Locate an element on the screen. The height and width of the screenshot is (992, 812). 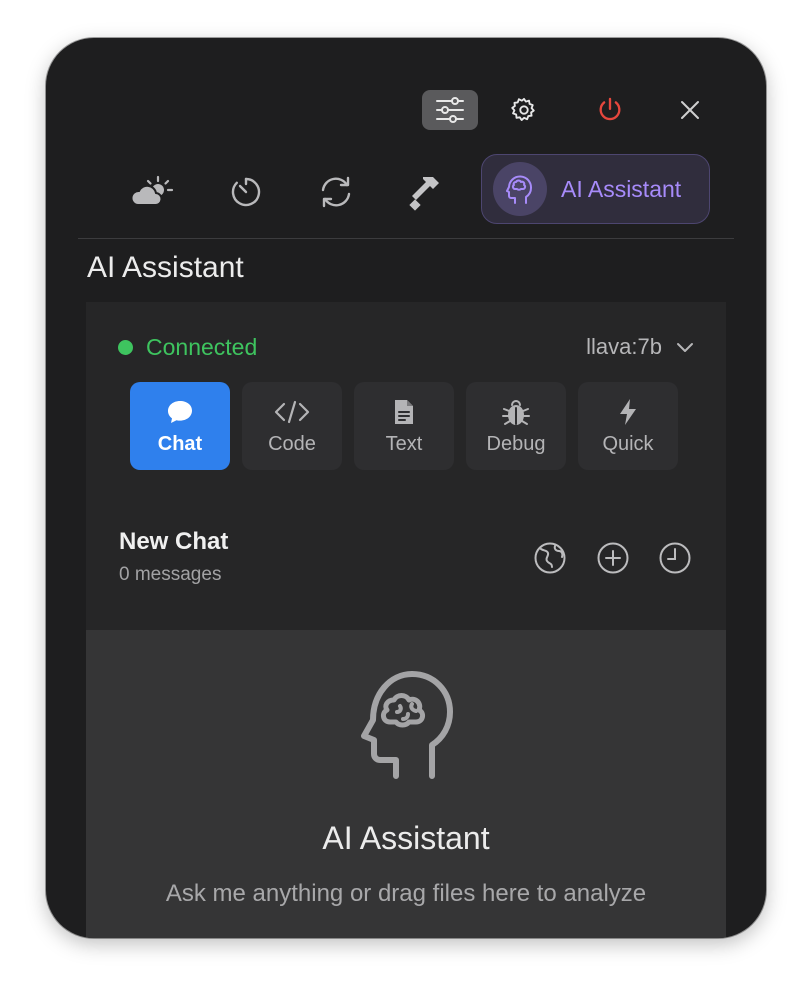
chat-title: New Chat is located at coordinates (174, 541).